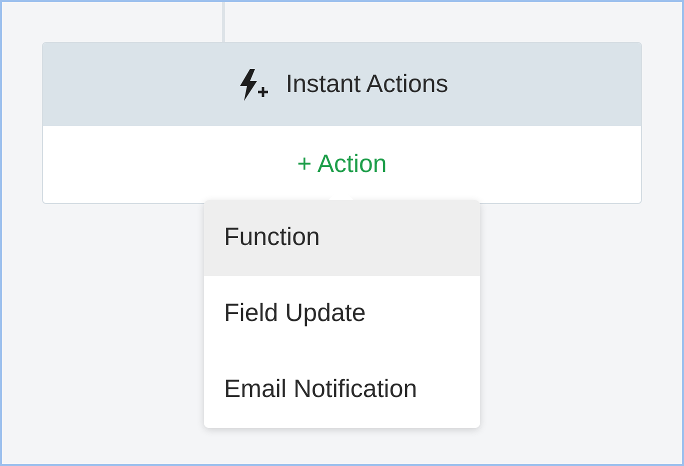 The image size is (684, 466). I want to click on card-title: Instant Actions, so click(367, 84).